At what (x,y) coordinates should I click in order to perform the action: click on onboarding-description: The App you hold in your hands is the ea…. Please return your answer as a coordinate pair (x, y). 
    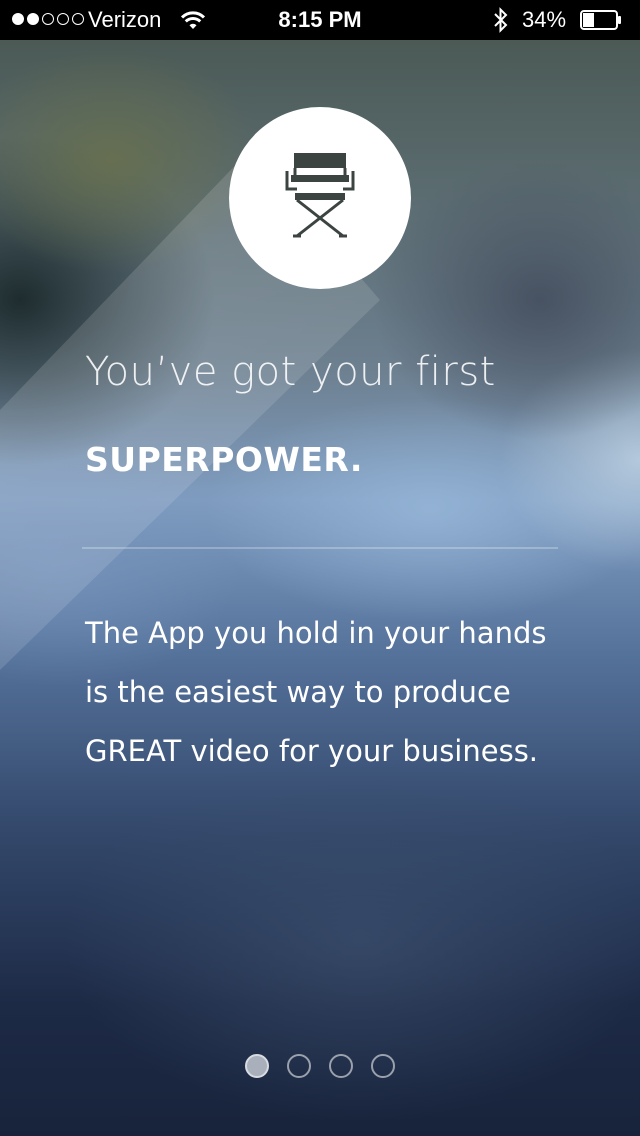
    Looking at the image, I should click on (316, 692).